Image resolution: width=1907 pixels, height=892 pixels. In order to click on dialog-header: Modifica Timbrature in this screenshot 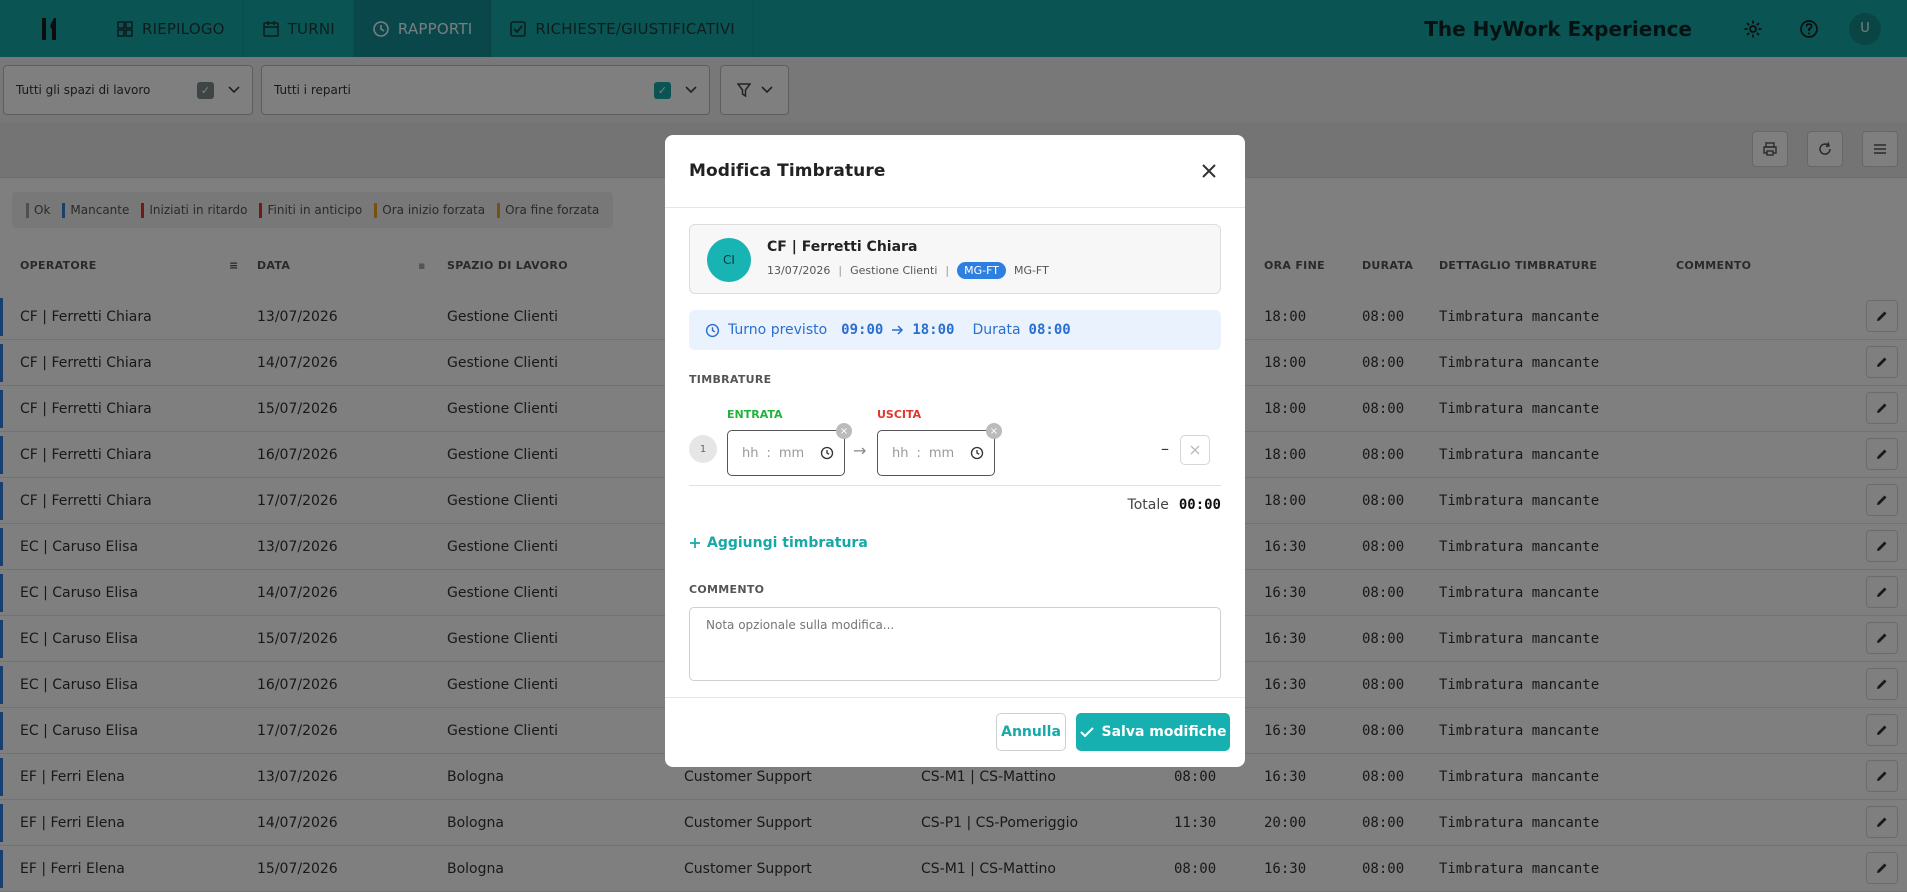, I will do `click(955, 171)`.